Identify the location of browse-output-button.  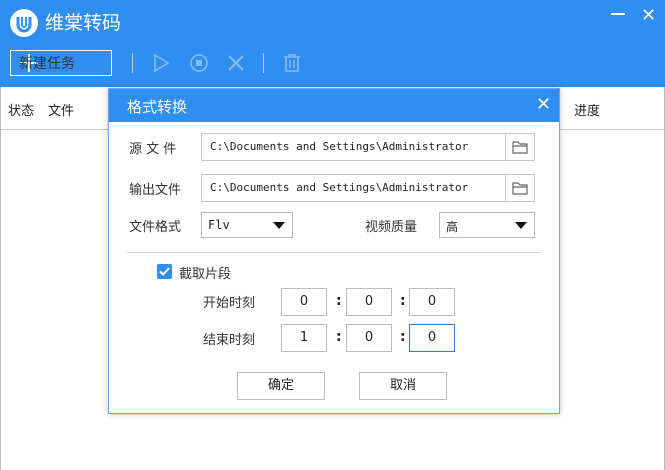
(519, 188).